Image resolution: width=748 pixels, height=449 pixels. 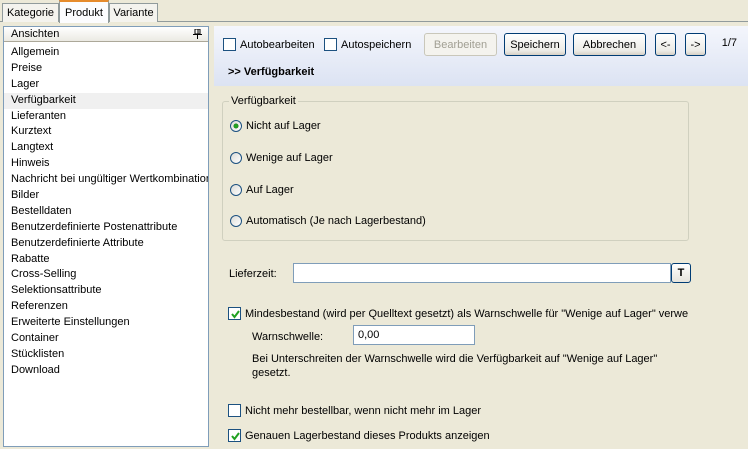 I want to click on mindestbestand-checkbox, so click(x=234, y=313).